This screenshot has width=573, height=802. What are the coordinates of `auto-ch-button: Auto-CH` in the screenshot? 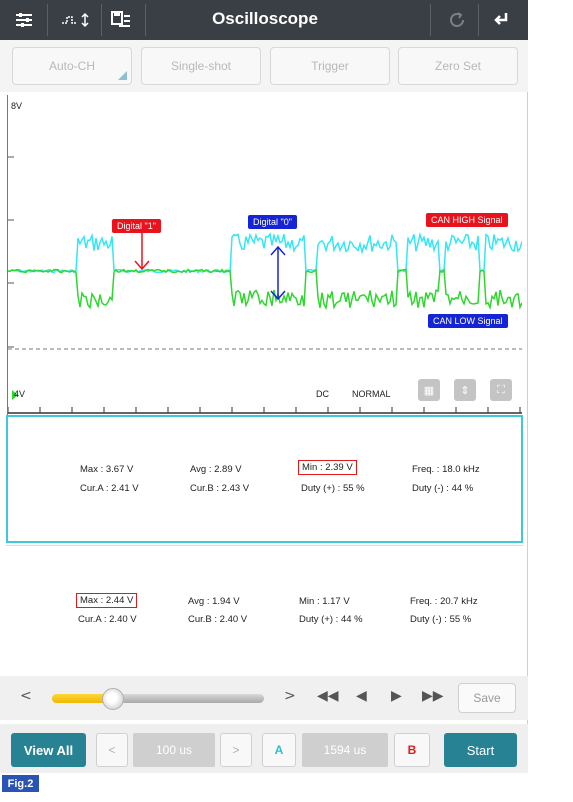 It's located at (72, 66).